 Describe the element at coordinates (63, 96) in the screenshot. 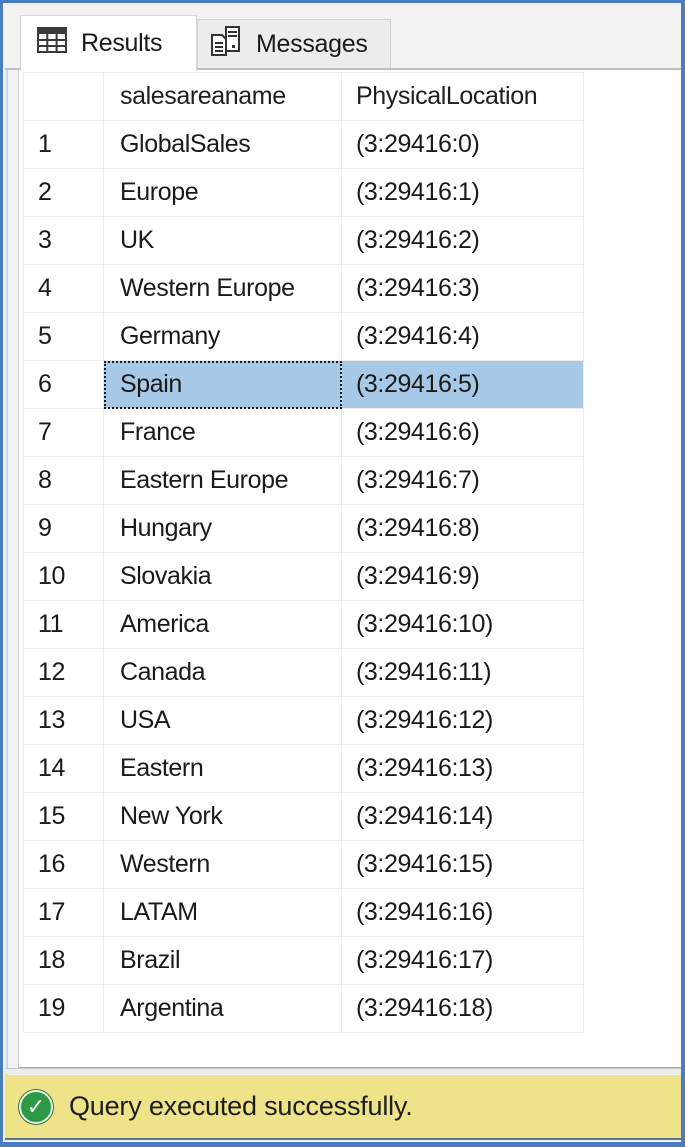

I see `row-number-header` at that location.